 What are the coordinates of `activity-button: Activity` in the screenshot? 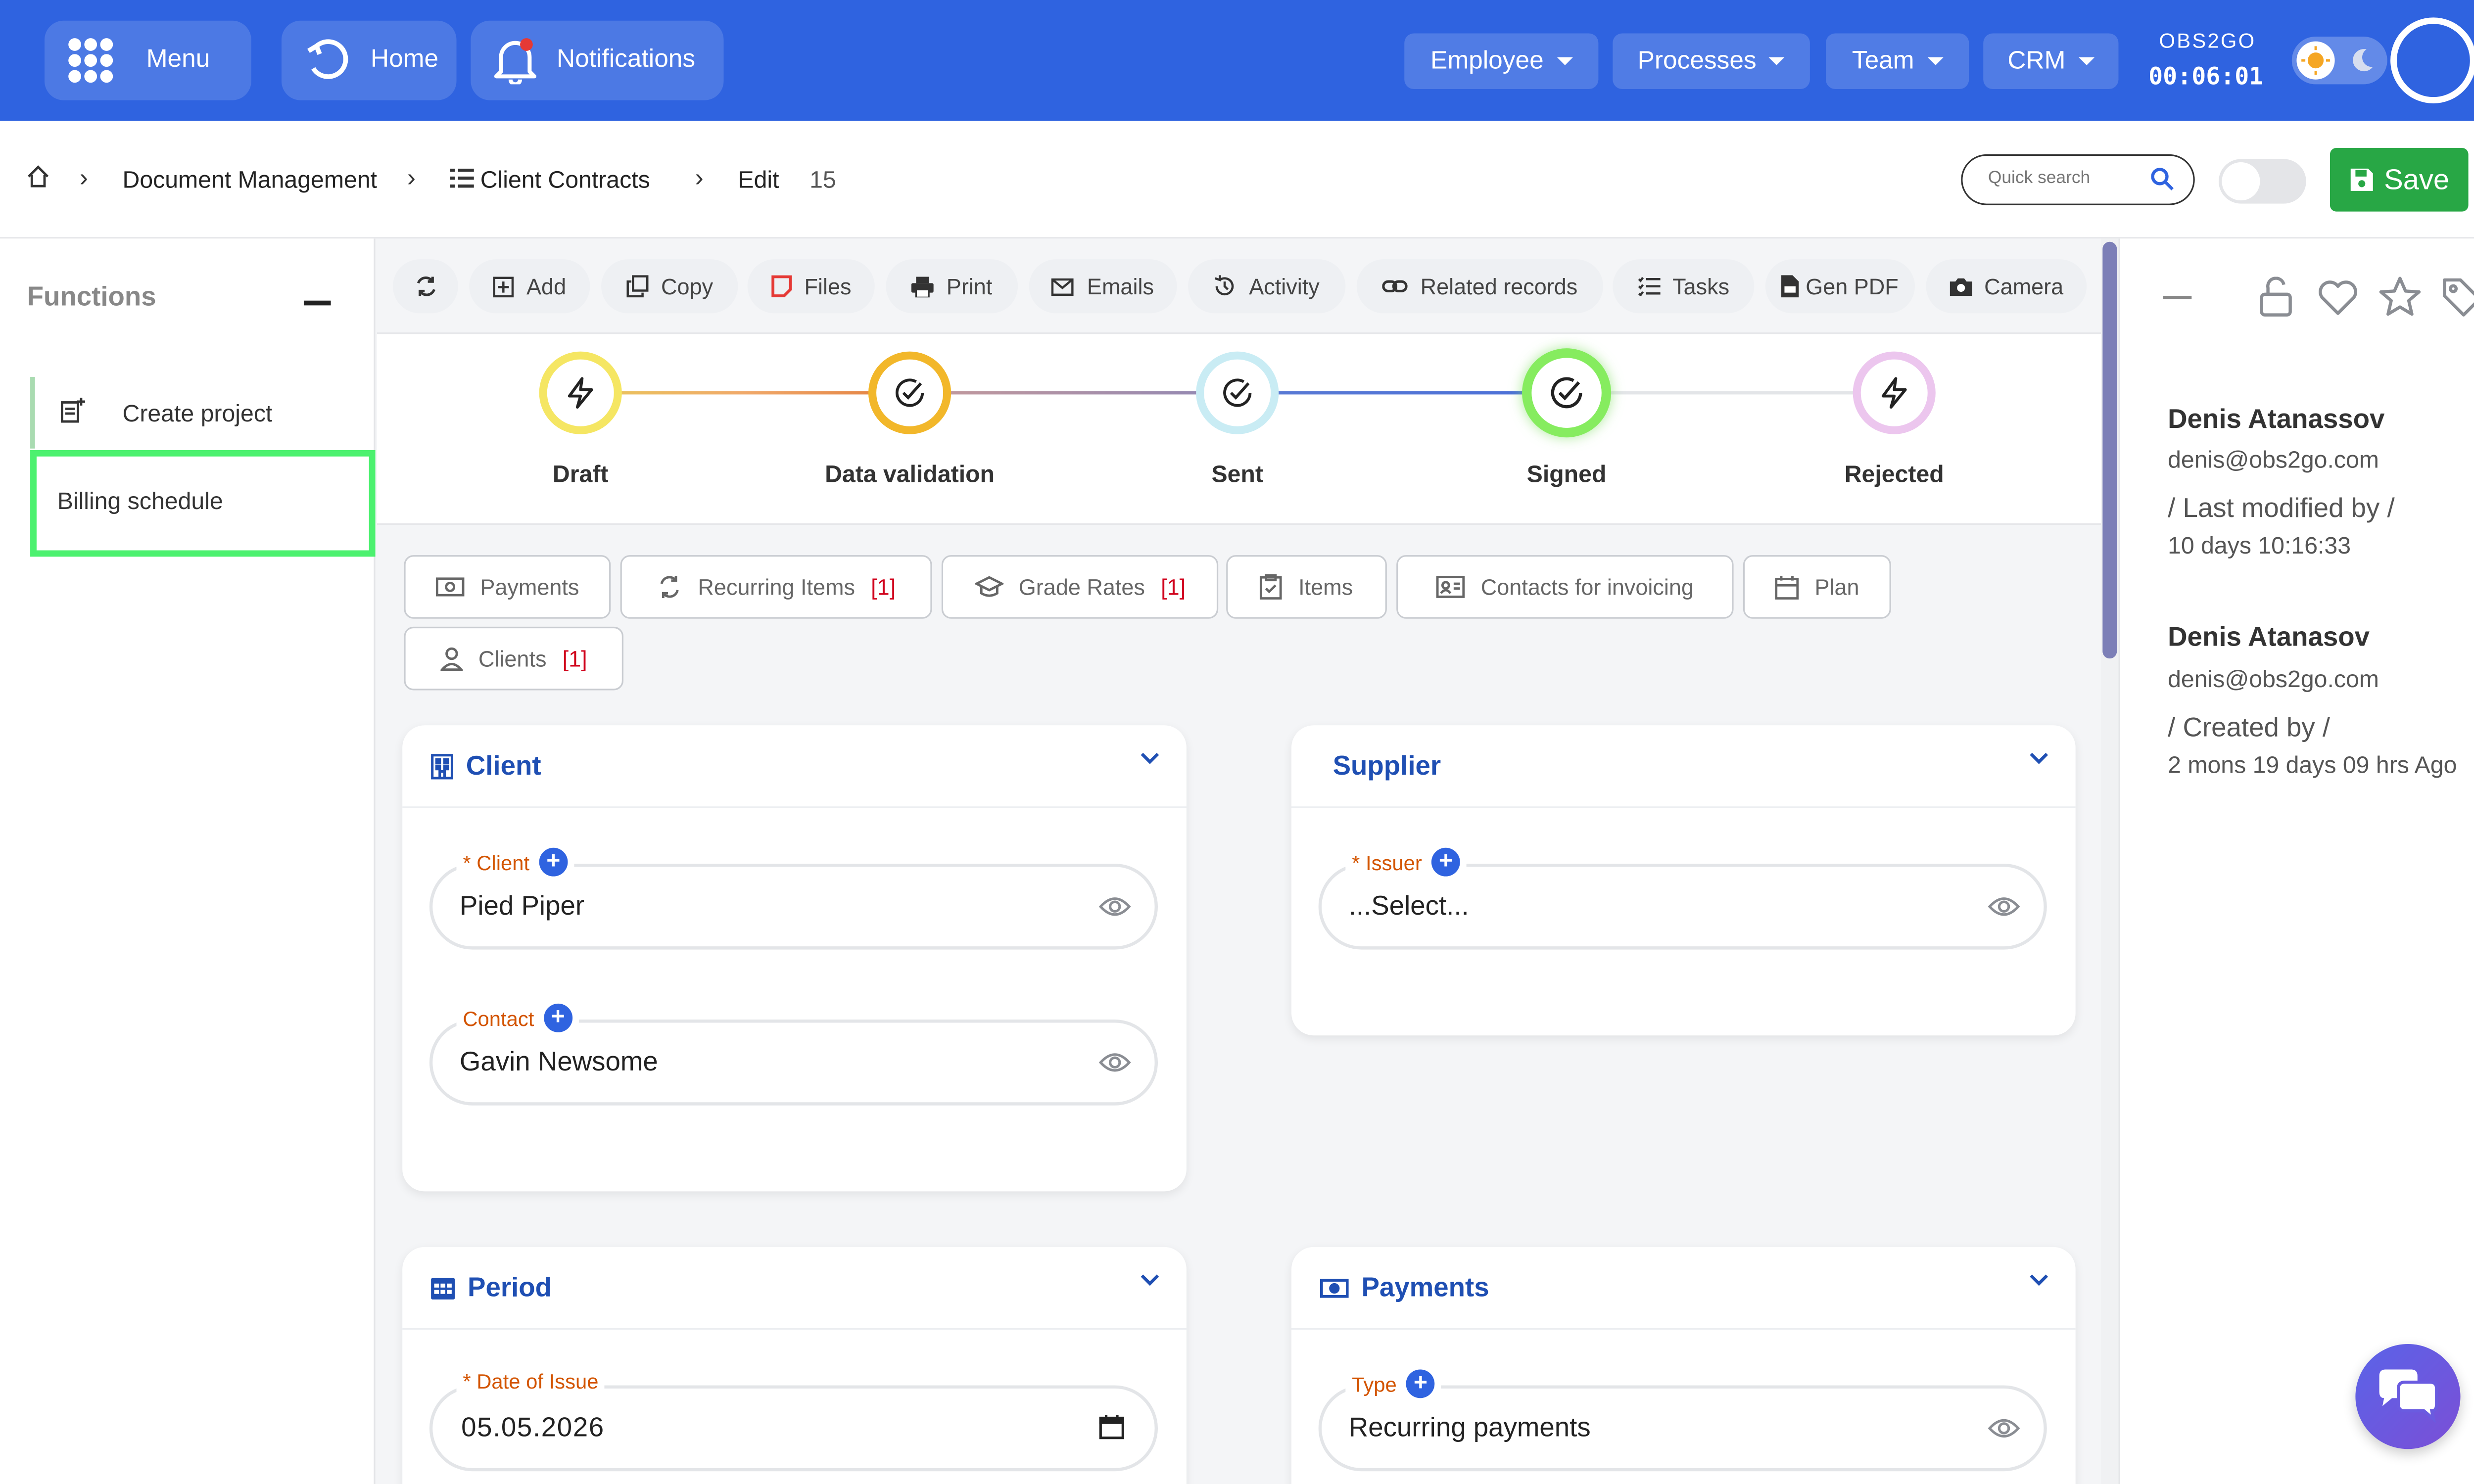 It's located at (1267, 286).